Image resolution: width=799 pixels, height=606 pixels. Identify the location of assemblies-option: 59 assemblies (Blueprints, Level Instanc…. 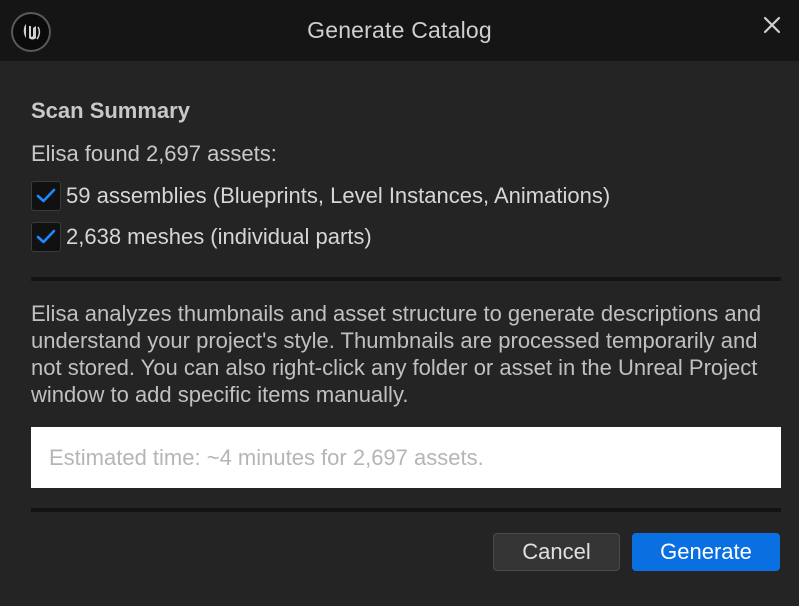
(320, 196).